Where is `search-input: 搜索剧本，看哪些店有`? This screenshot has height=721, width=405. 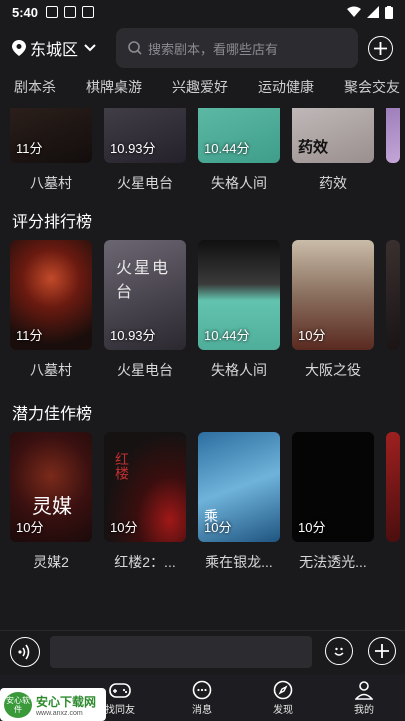 search-input: 搜索剧本，看哪些店有 is located at coordinates (237, 48).